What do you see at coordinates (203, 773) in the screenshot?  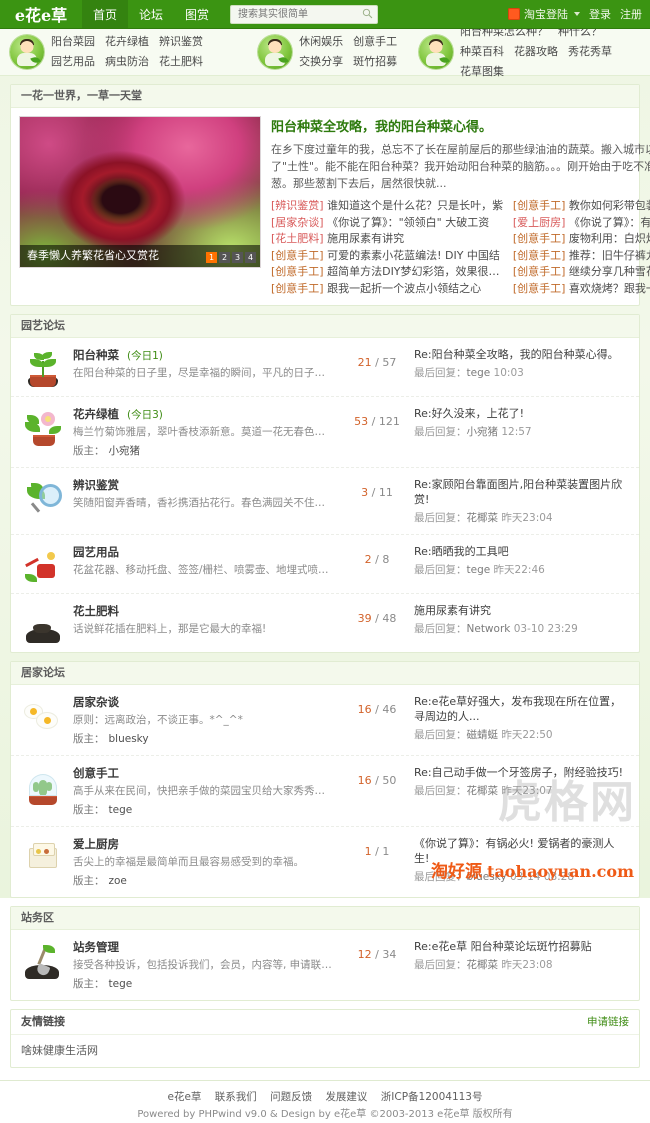 I see `forum-name: 创意手工` at bounding box center [203, 773].